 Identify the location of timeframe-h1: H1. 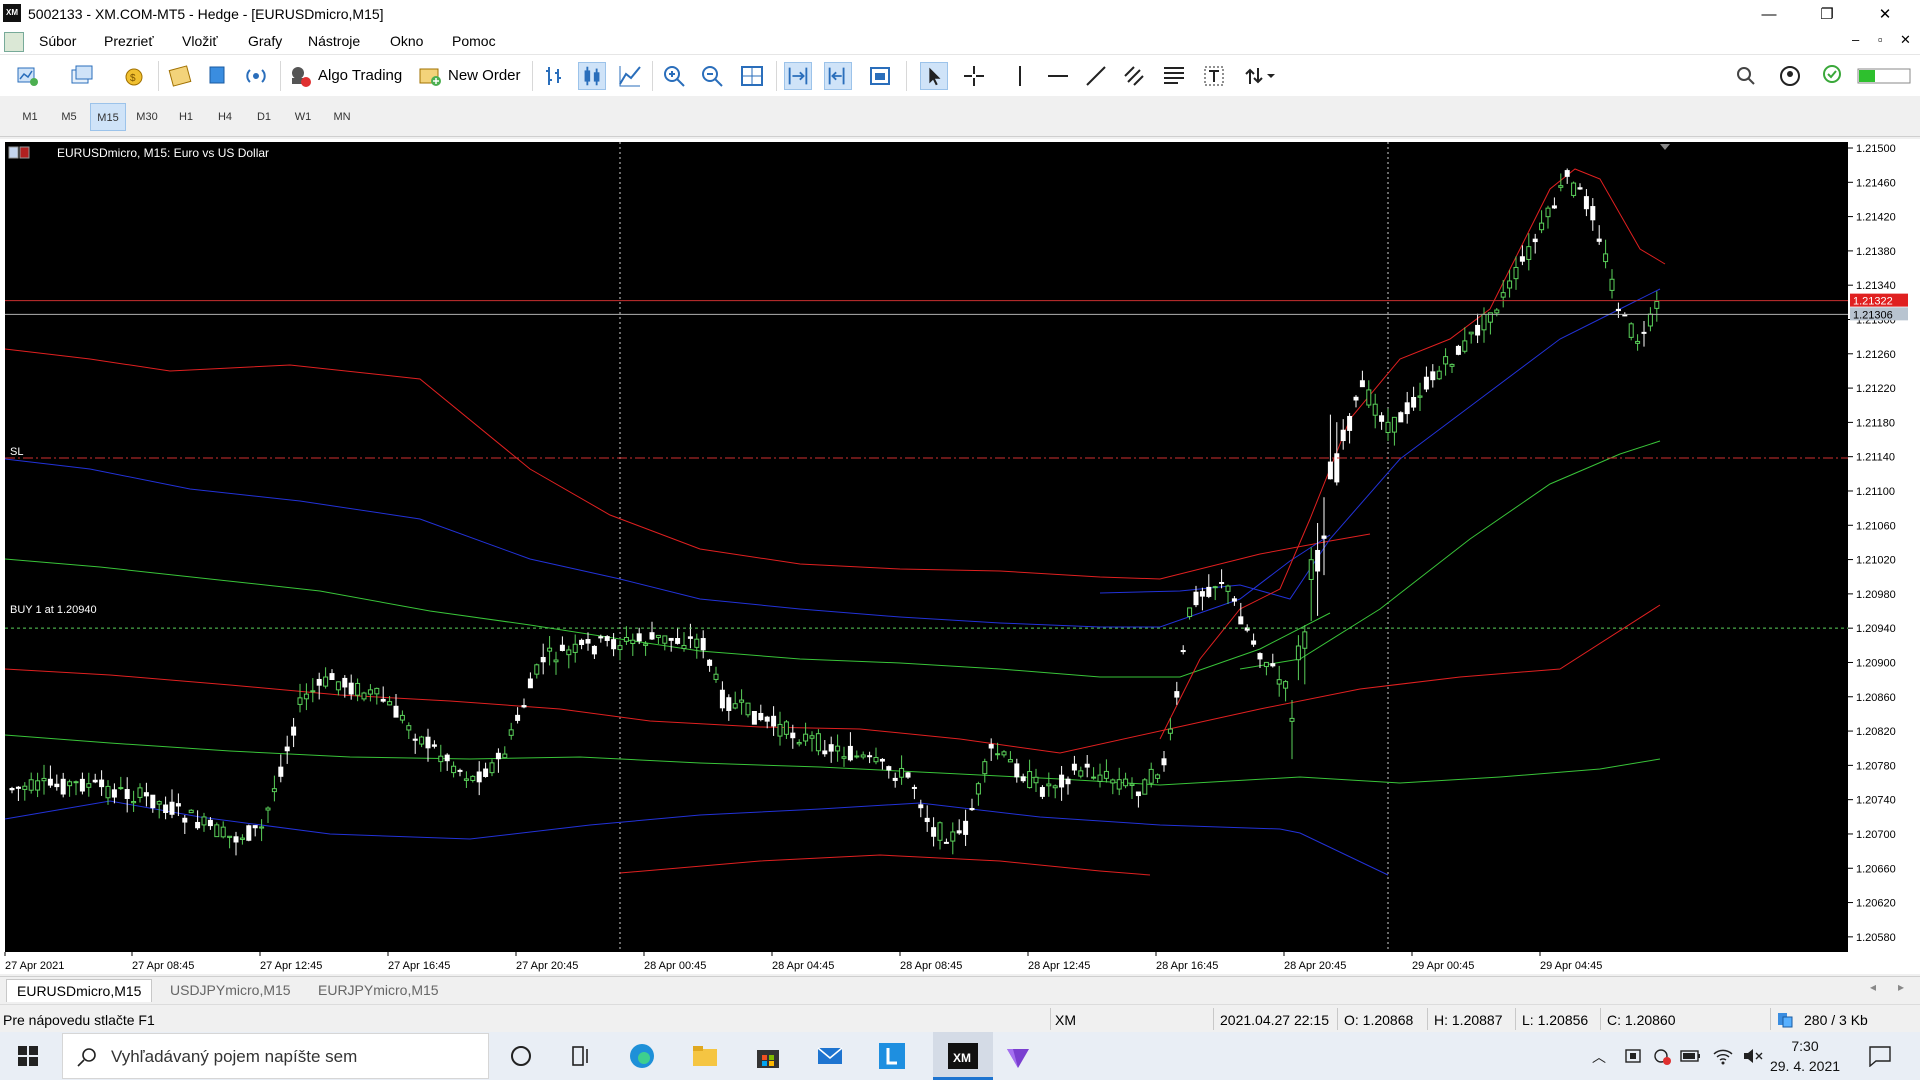
(186, 117).